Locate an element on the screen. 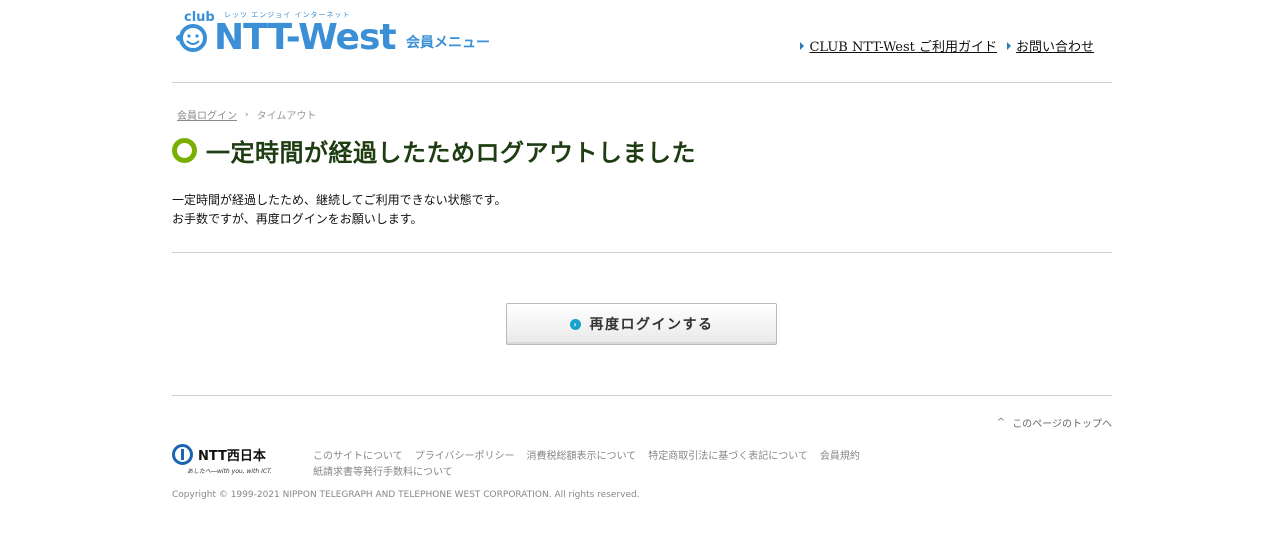 Image resolution: width=1284 pixels, height=536 pixels. page-title: 一定時間が経過したためログアウトしました is located at coordinates (451, 153).